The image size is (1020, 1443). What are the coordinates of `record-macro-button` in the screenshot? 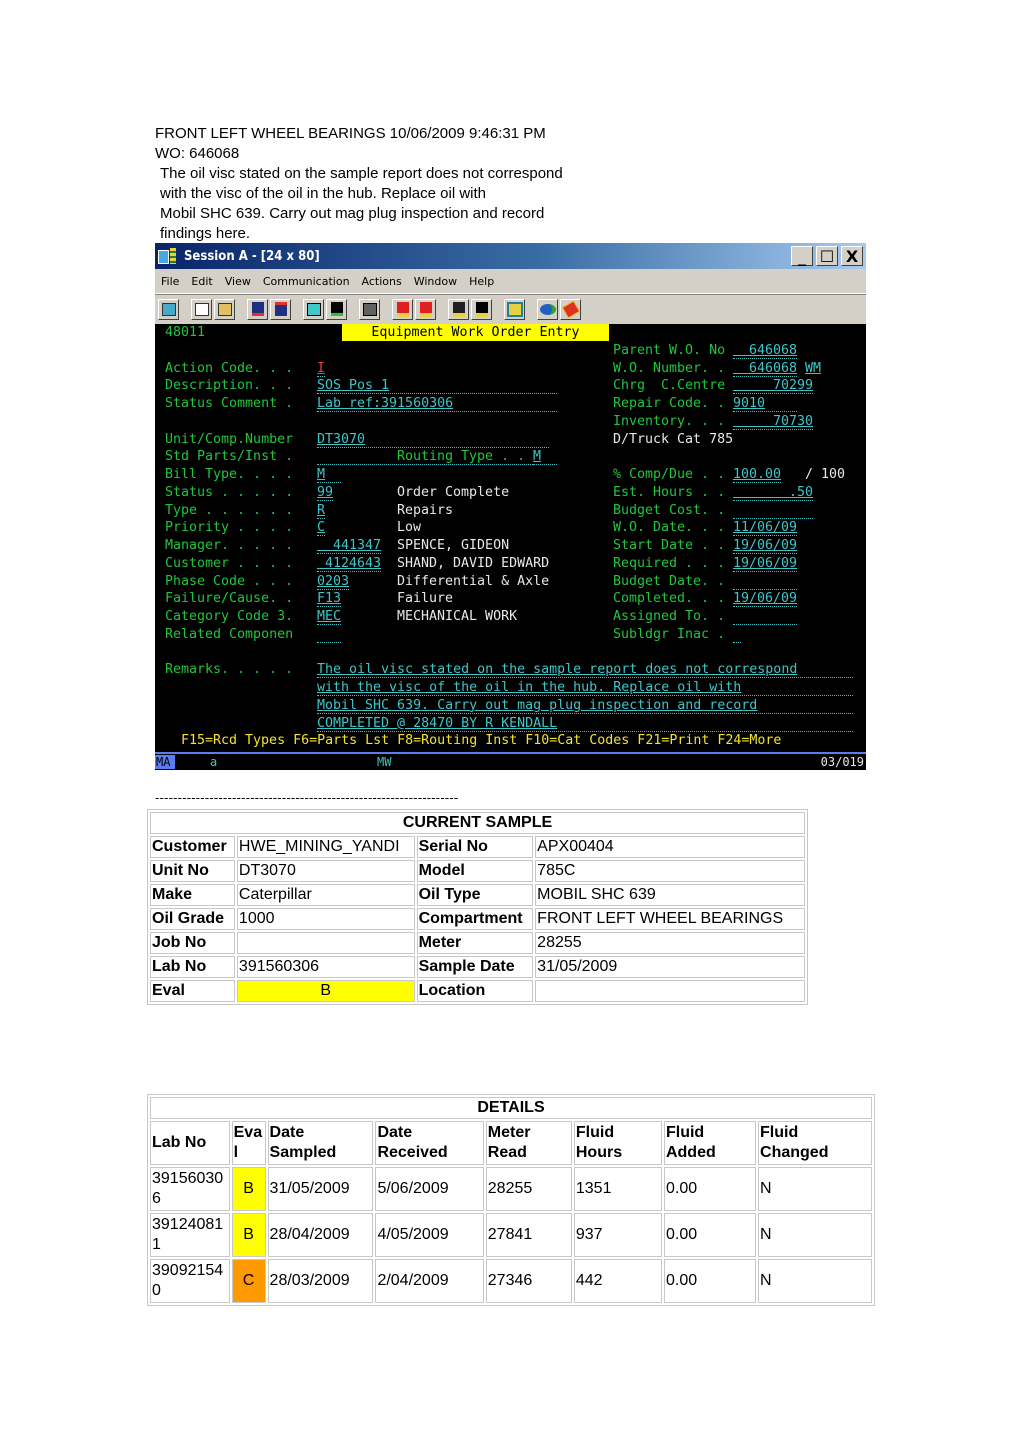 It's located at (402, 309).